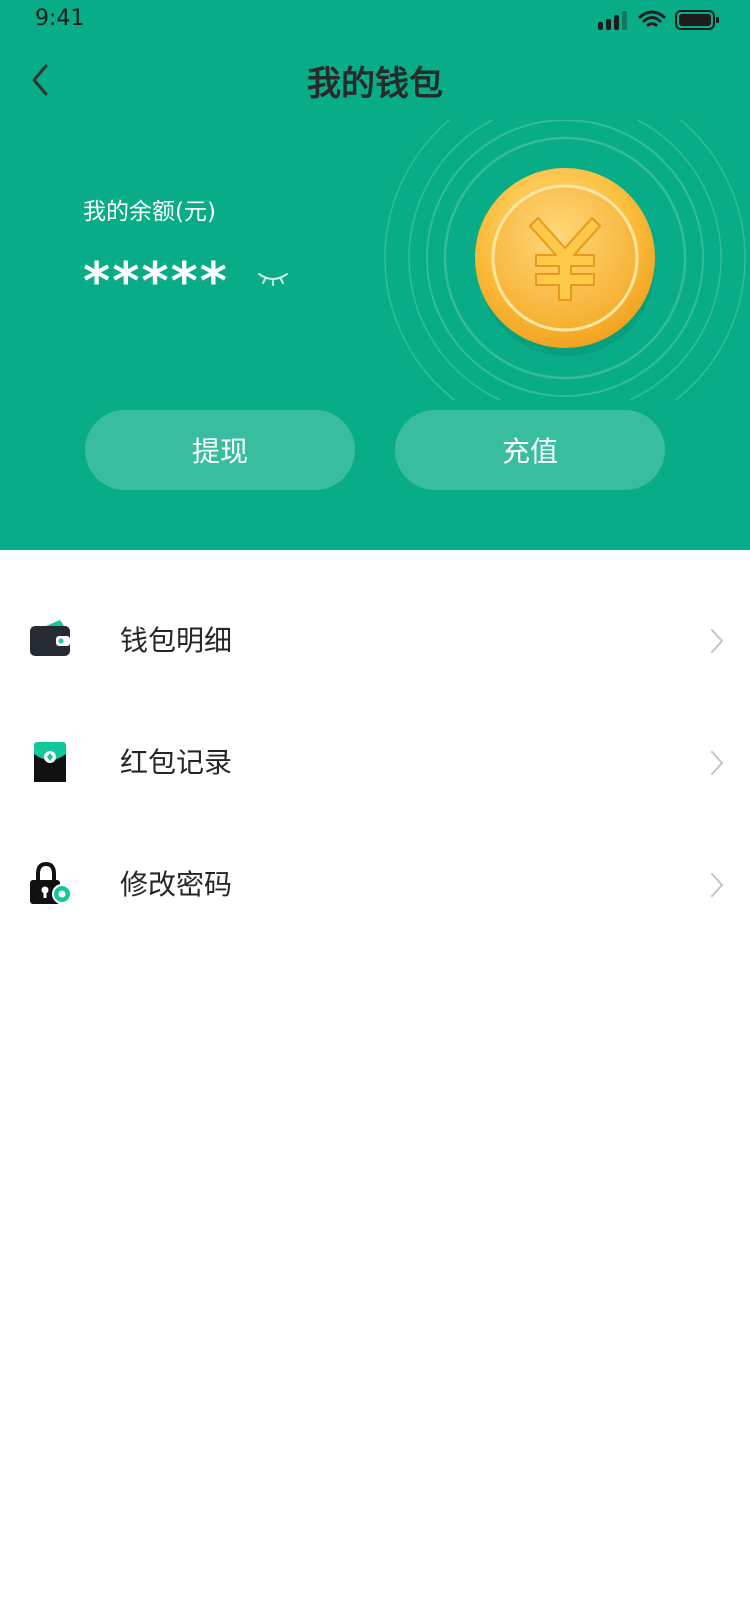 This screenshot has width=750, height=1624. I want to click on red-envelope-icon, so click(50, 762).